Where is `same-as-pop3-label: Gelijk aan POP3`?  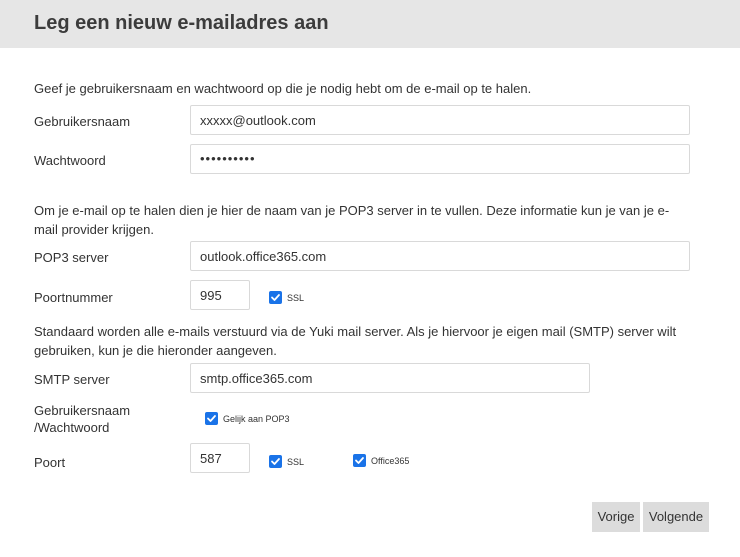
same-as-pop3-label: Gelijk aan POP3 is located at coordinates (256, 418).